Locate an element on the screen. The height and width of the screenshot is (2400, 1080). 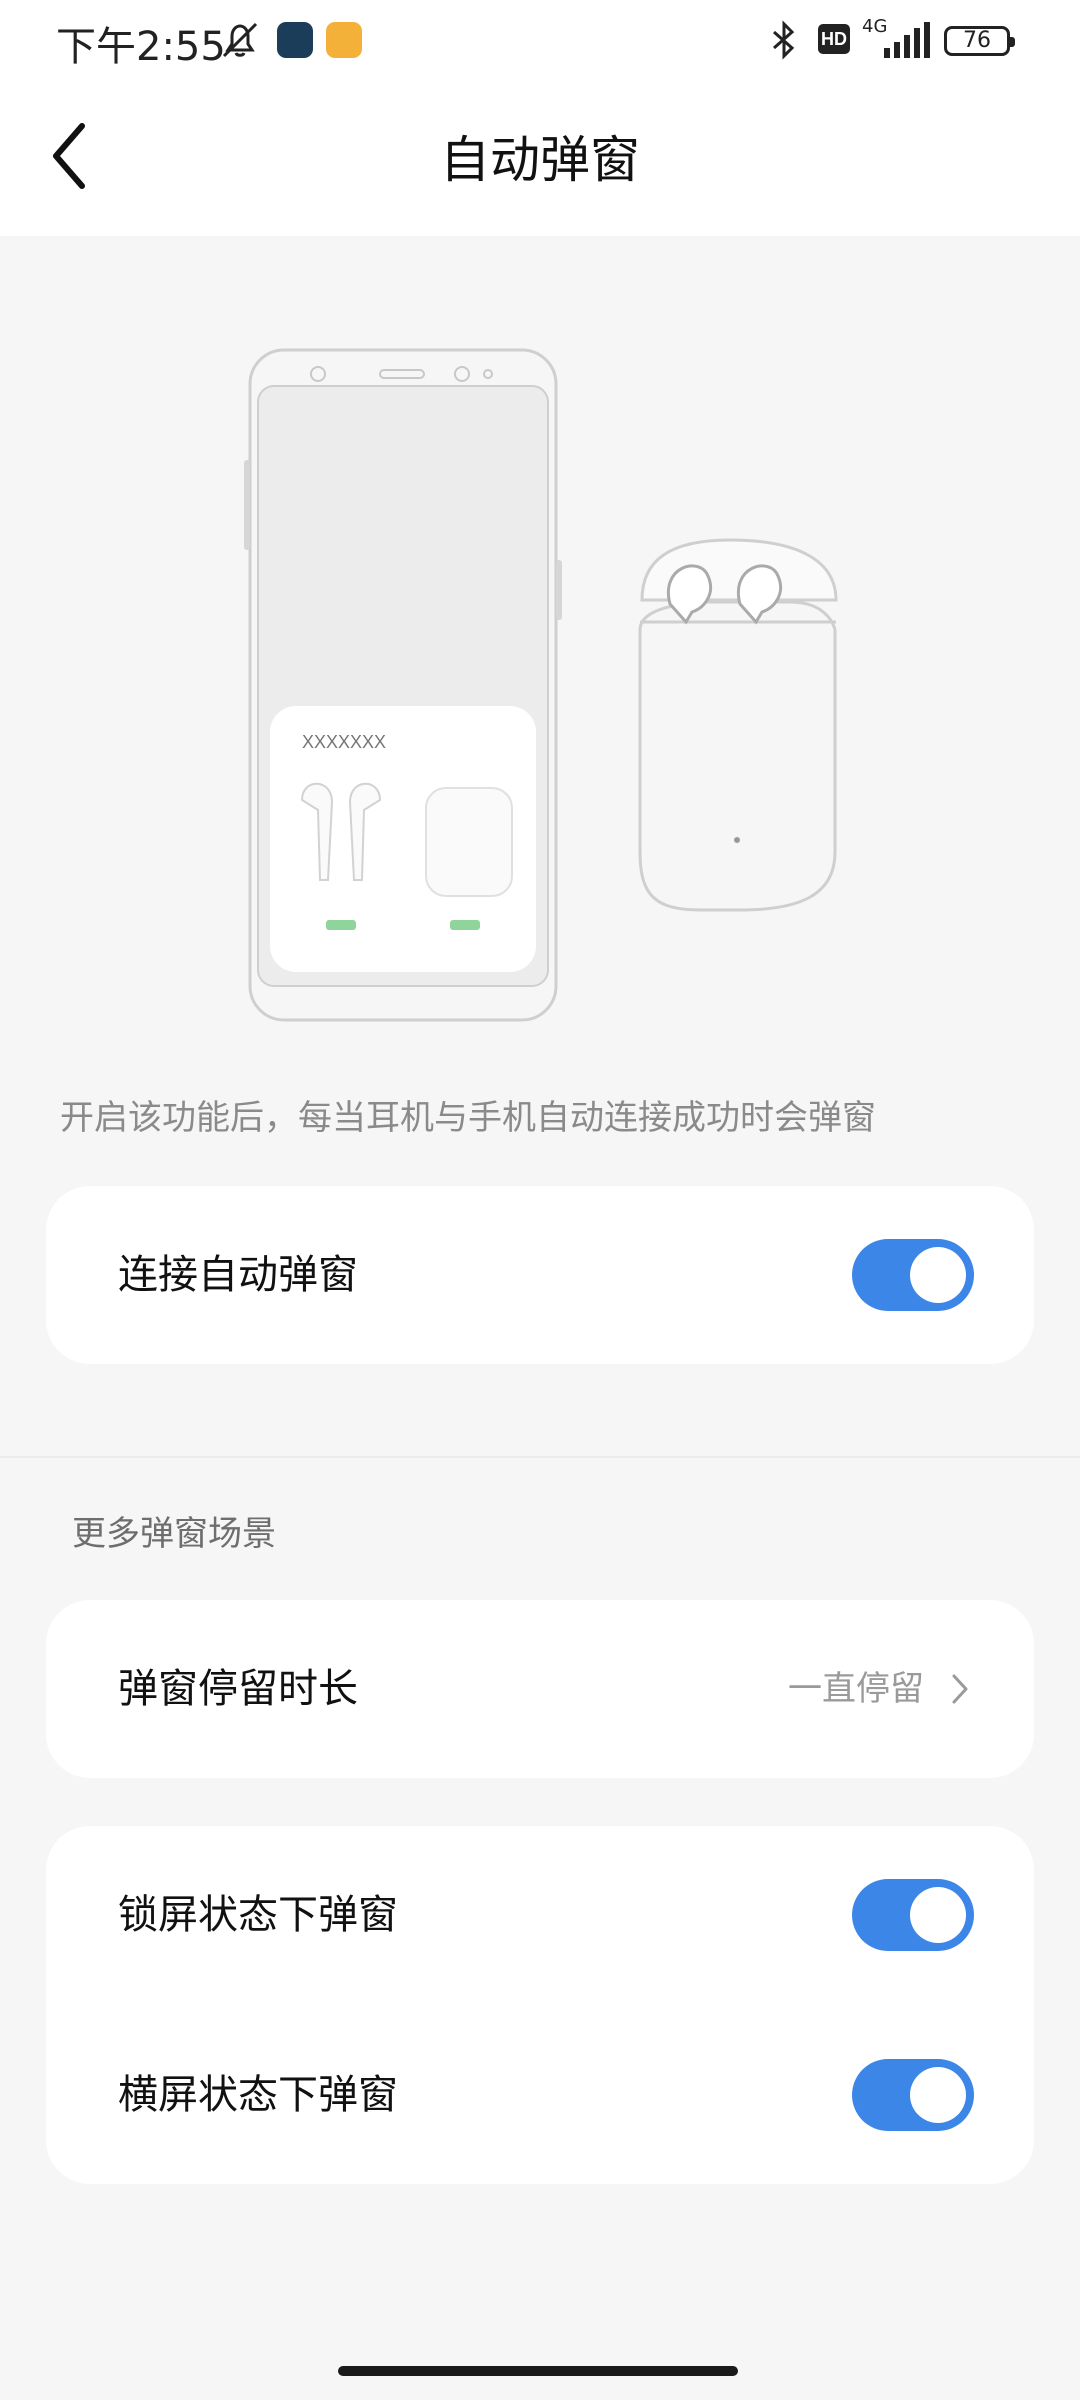
status-bar: 下午2:55 HD 4G 76 is located at coordinates (540, 40).